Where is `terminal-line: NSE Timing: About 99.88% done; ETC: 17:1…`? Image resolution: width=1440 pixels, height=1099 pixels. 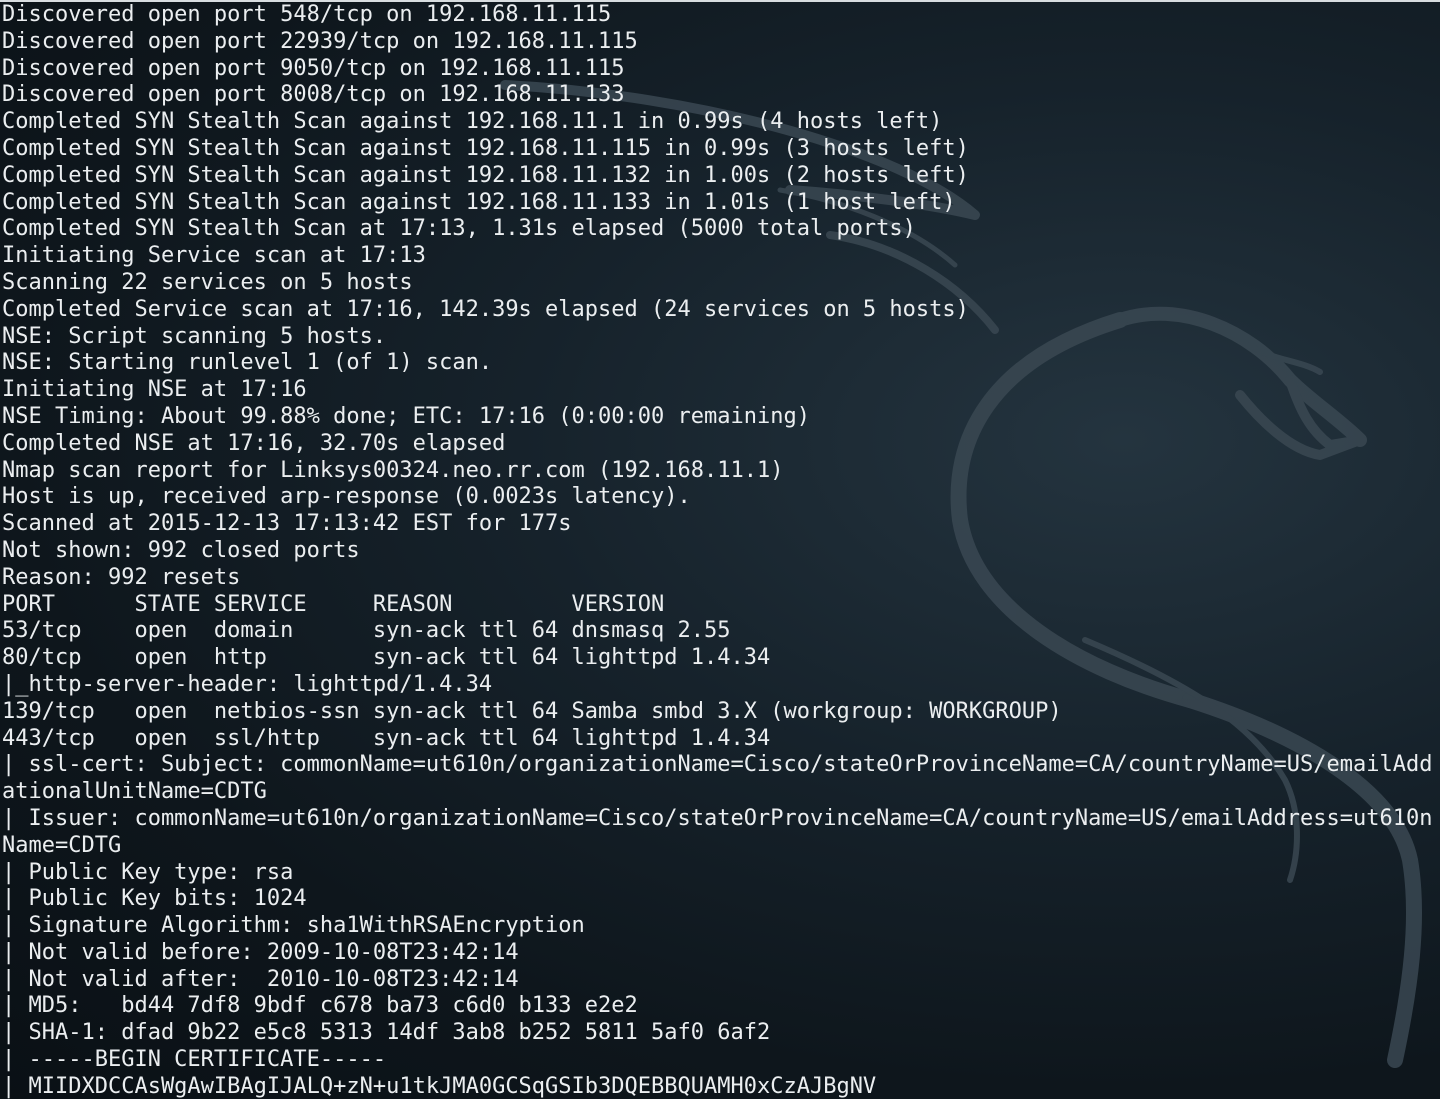
terminal-line: NSE Timing: About 99.88% done; ETC: 17:1… is located at coordinates (406, 416).